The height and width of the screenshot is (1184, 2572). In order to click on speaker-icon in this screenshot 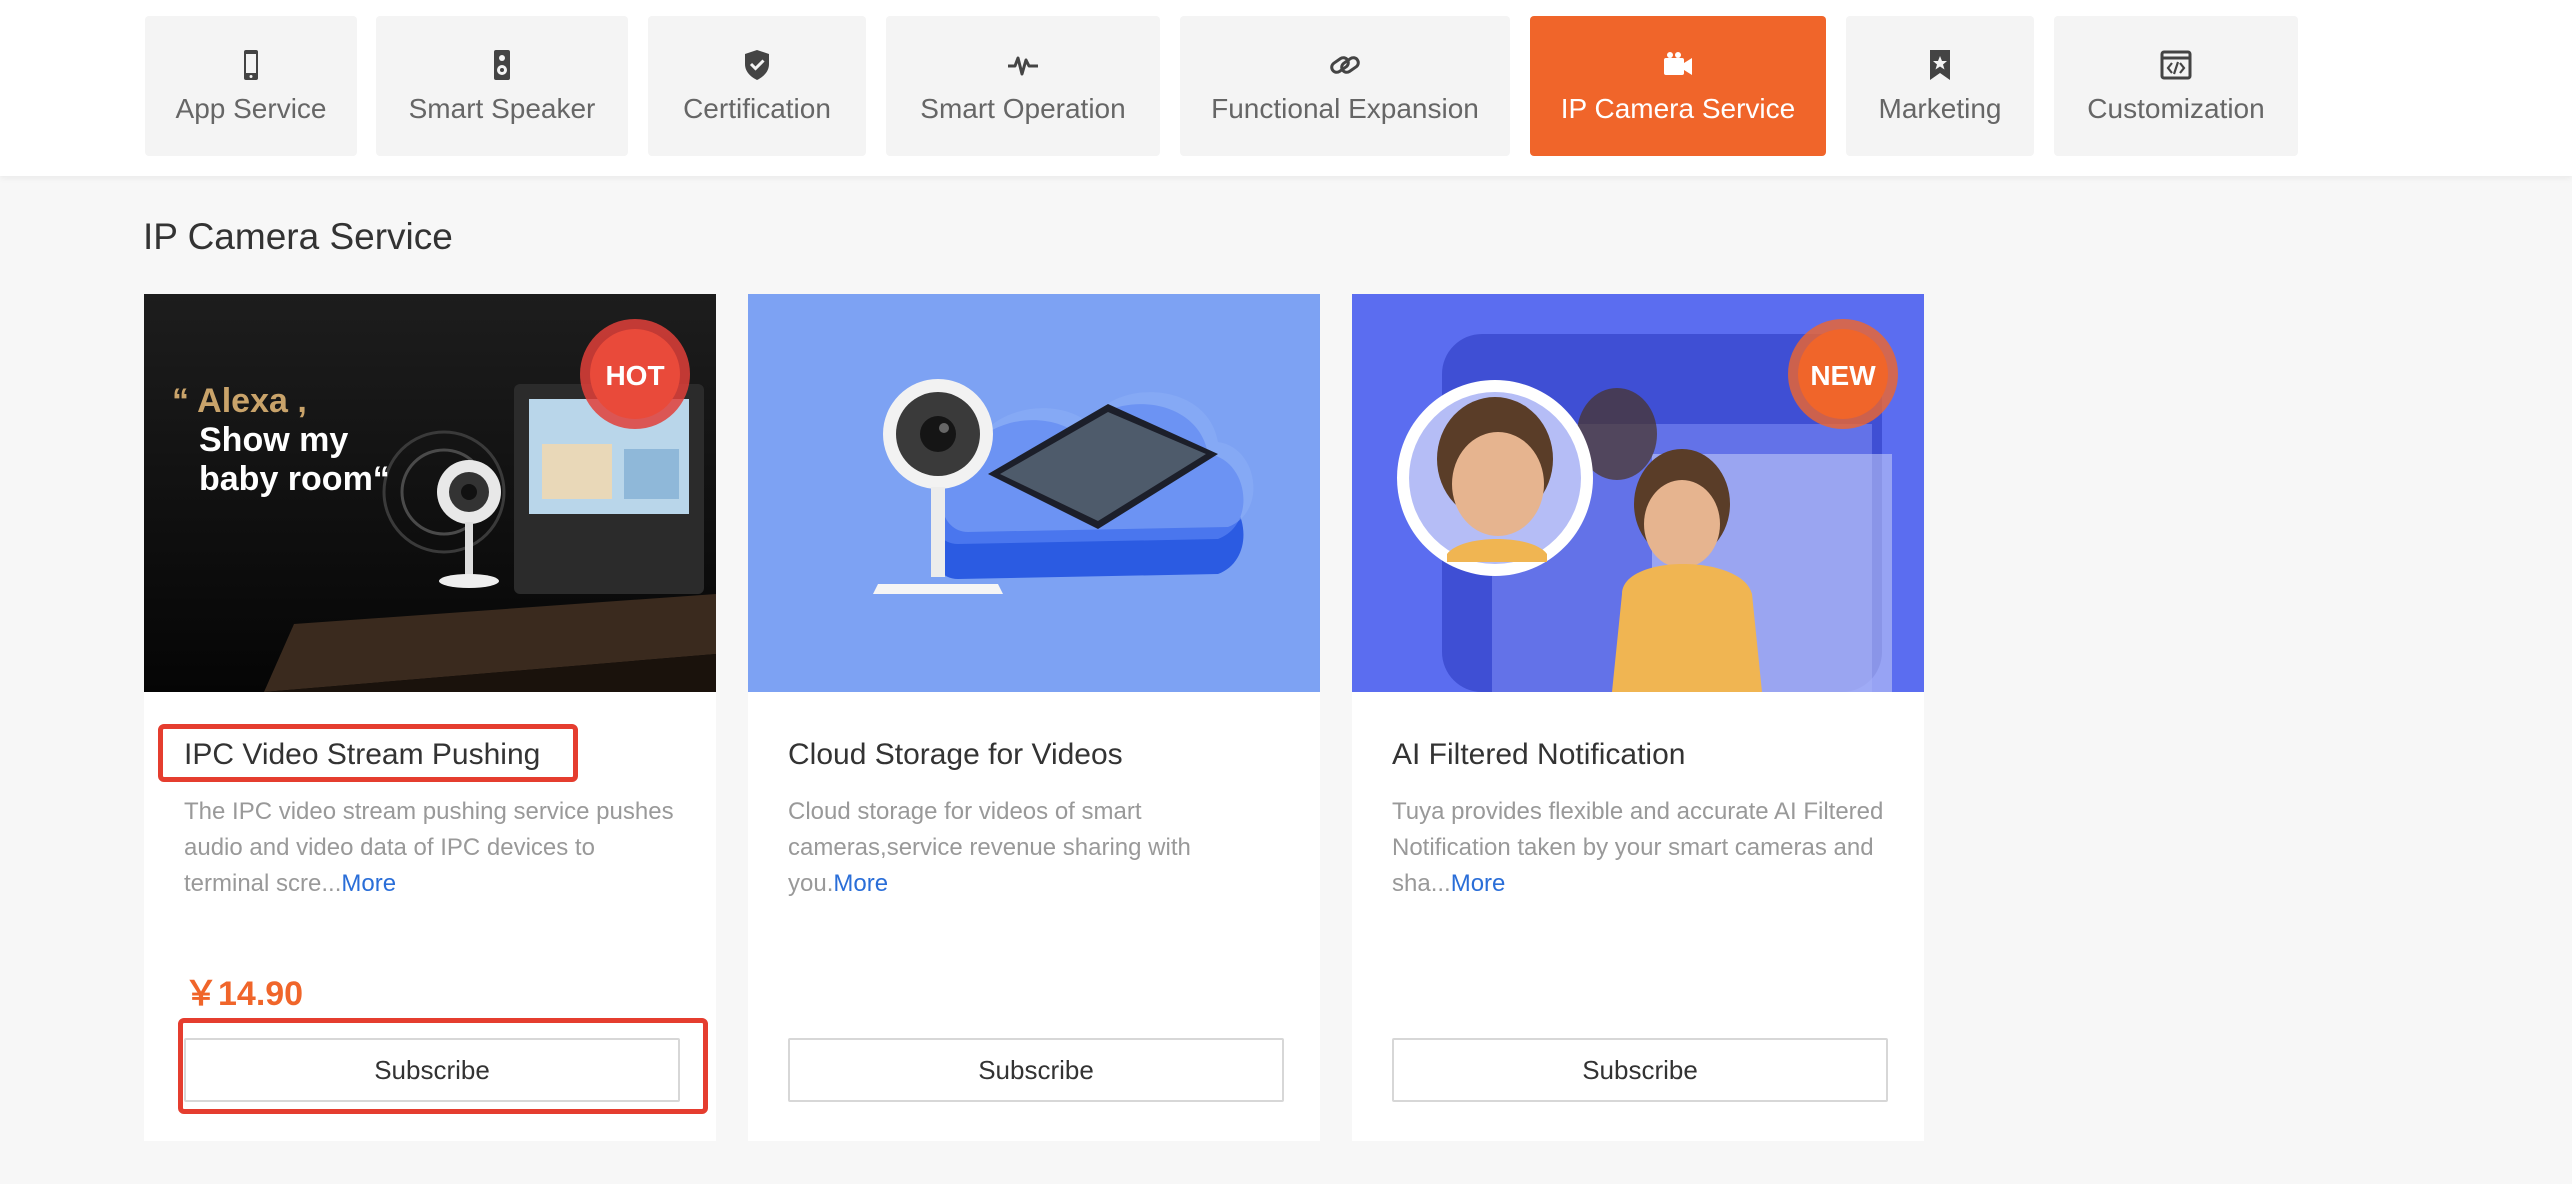, I will do `click(502, 65)`.